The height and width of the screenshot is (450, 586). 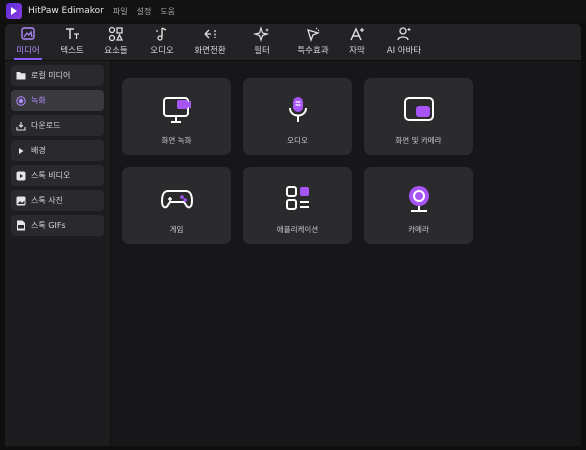 What do you see at coordinates (161, 34) in the screenshot?
I see `audio-icon` at bounding box center [161, 34].